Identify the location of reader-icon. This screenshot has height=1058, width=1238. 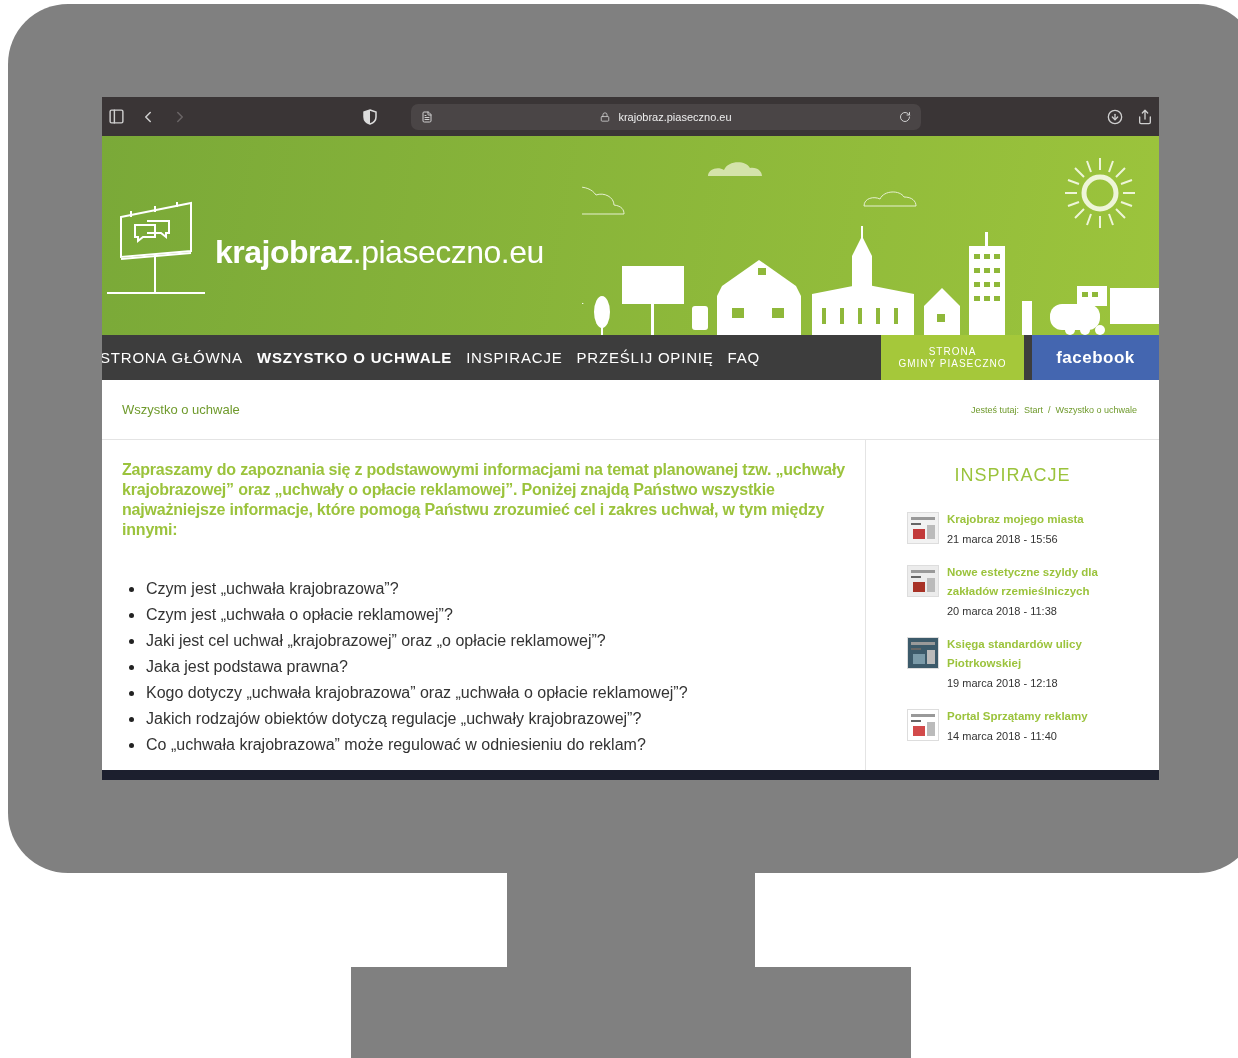
(427, 116).